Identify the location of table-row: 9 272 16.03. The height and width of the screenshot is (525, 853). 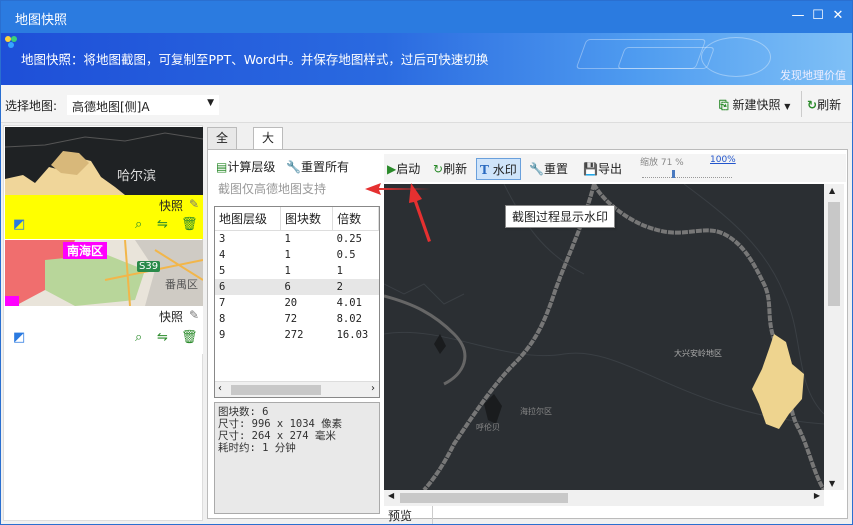
(297, 335).